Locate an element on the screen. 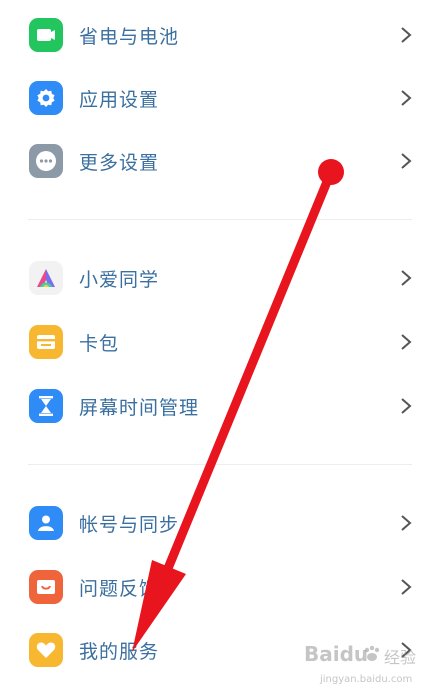  more-dots-icon is located at coordinates (46, 161).